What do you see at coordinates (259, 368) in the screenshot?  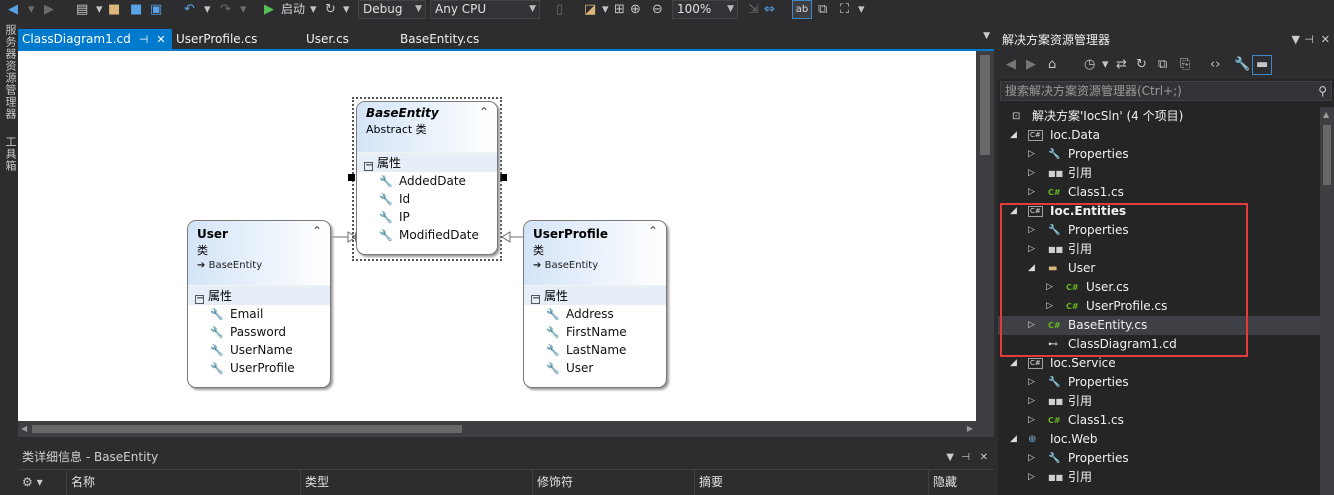 I see `class-property: 🔧 UserProfile` at bounding box center [259, 368].